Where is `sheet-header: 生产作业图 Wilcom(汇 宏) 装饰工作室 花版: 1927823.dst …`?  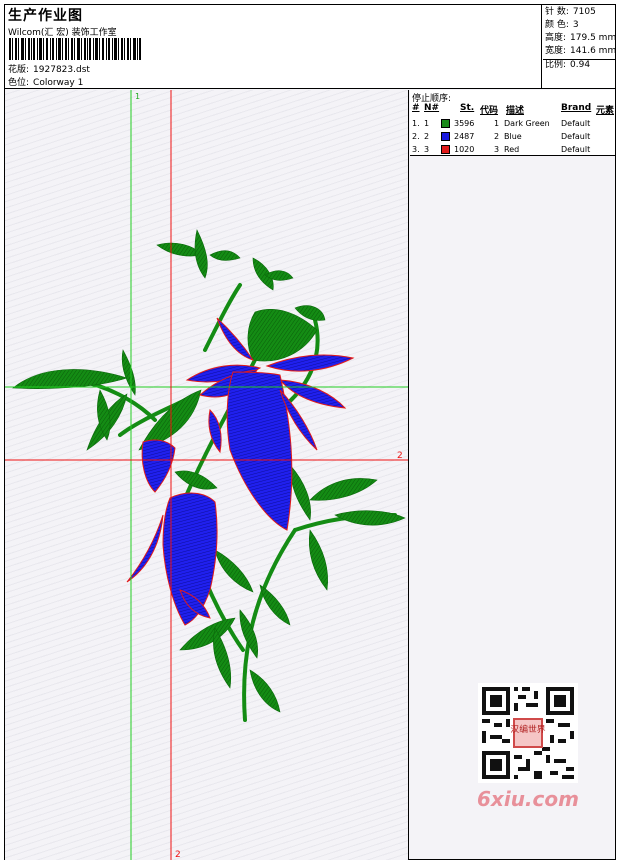
sheet-header: 生产作业图 Wilcom(汇 宏) 装饰工作室 花版: 1927823.dst … is located at coordinates (311, 47).